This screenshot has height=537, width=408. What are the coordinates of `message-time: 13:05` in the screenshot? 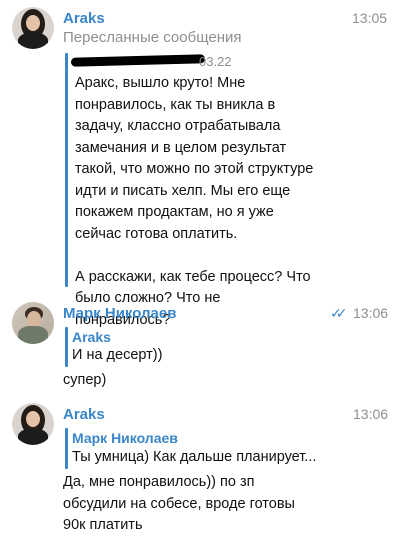 It's located at (370, 18).